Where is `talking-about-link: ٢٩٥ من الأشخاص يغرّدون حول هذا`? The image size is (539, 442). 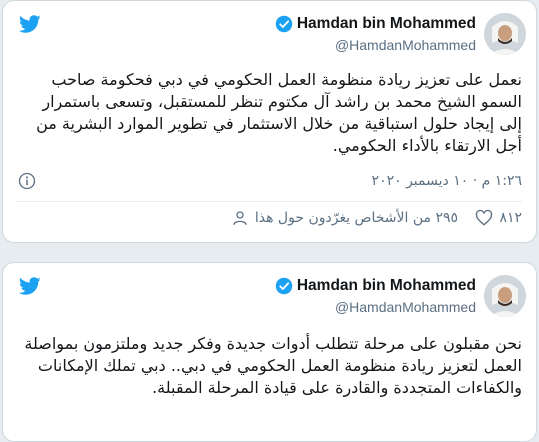
talking-about-link: ٢٩٥ من الأشخاص يغرّدون حول هذا is located at coordinates (344, 218).